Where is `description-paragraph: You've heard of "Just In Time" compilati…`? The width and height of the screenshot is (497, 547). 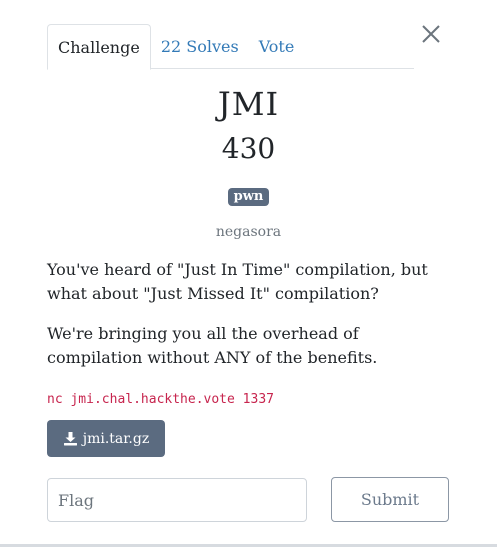 description-paragraph: You've heard of "Just In Time" compilati… is located at coordinates (252, 282).